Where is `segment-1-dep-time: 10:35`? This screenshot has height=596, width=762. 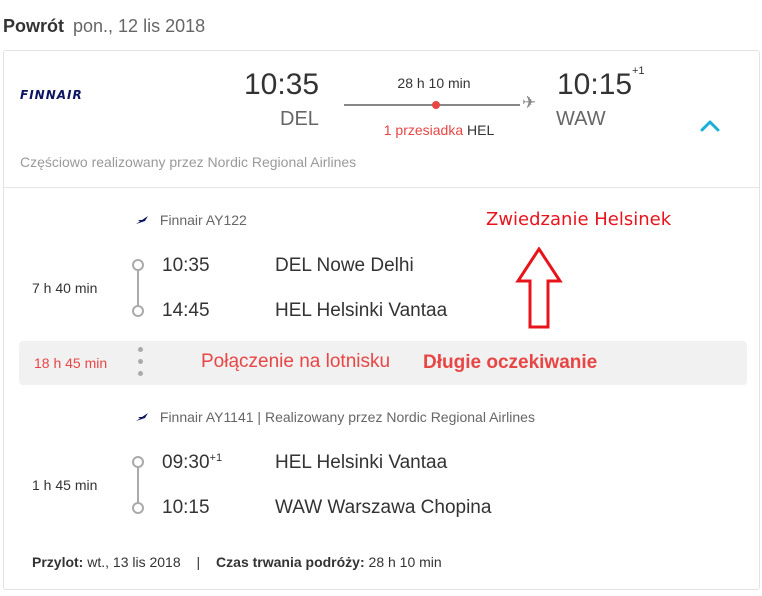 segment-1-dep-time: 10:35 is located at coordinates (186, 265).